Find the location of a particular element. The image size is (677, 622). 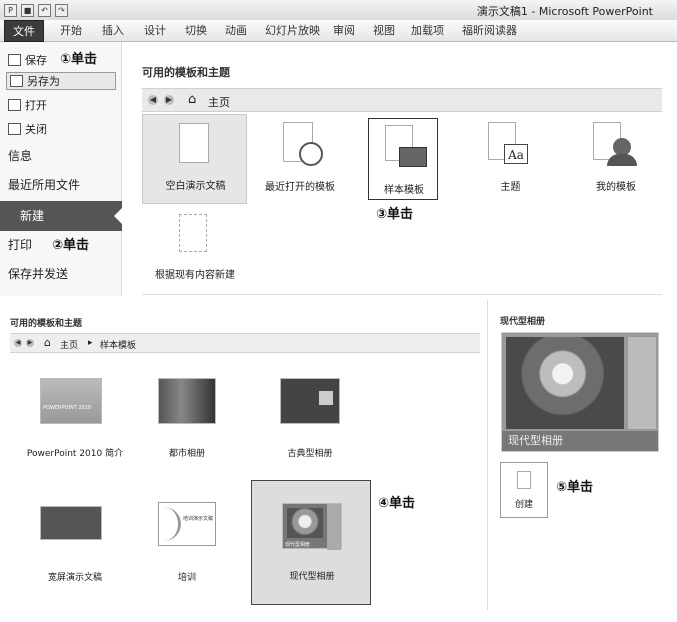

step-2-callout: ②单击 is located at coordinates (71, 245).